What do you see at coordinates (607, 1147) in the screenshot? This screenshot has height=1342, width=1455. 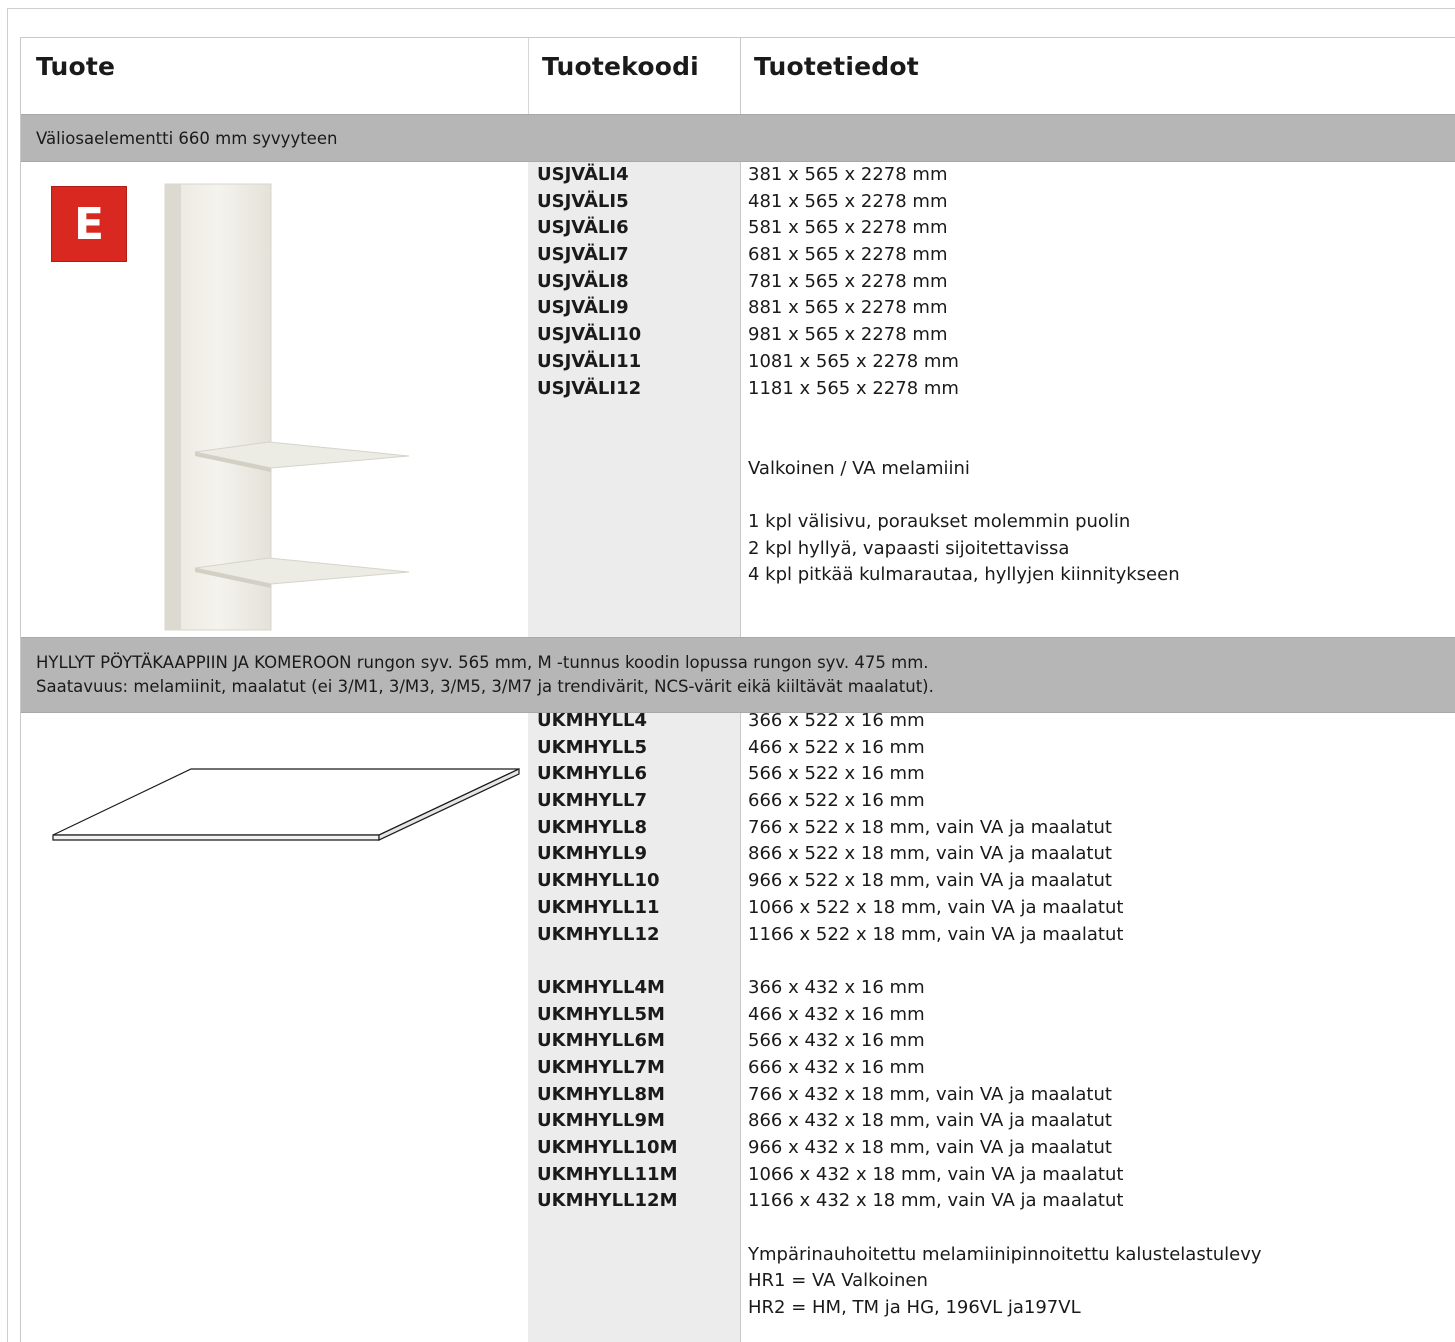 I see `product-code: UKMHYLL10M` at bounding box center [607, 1147].